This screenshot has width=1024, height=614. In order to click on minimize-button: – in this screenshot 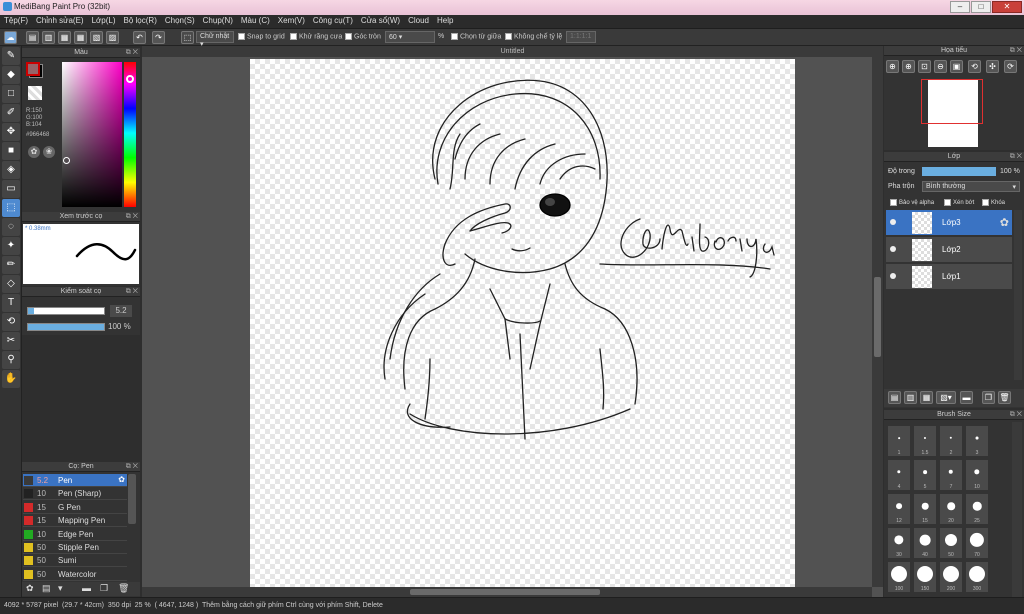, I will do `click(960, 7)`.